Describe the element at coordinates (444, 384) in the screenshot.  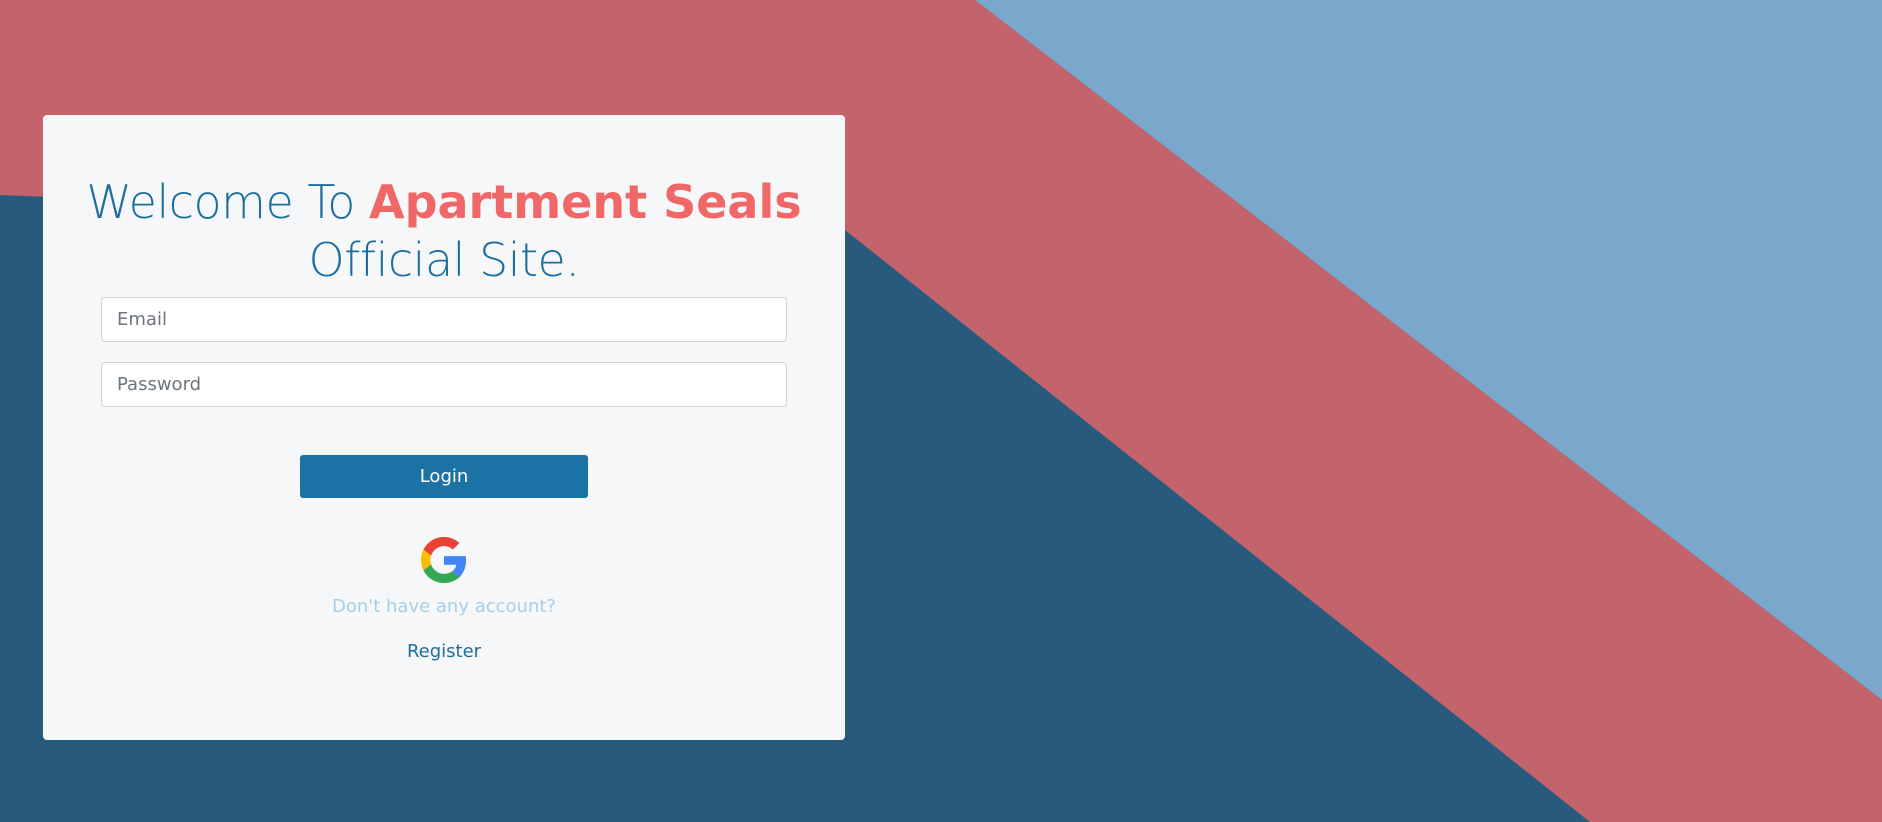
I see `password-field` at that location.